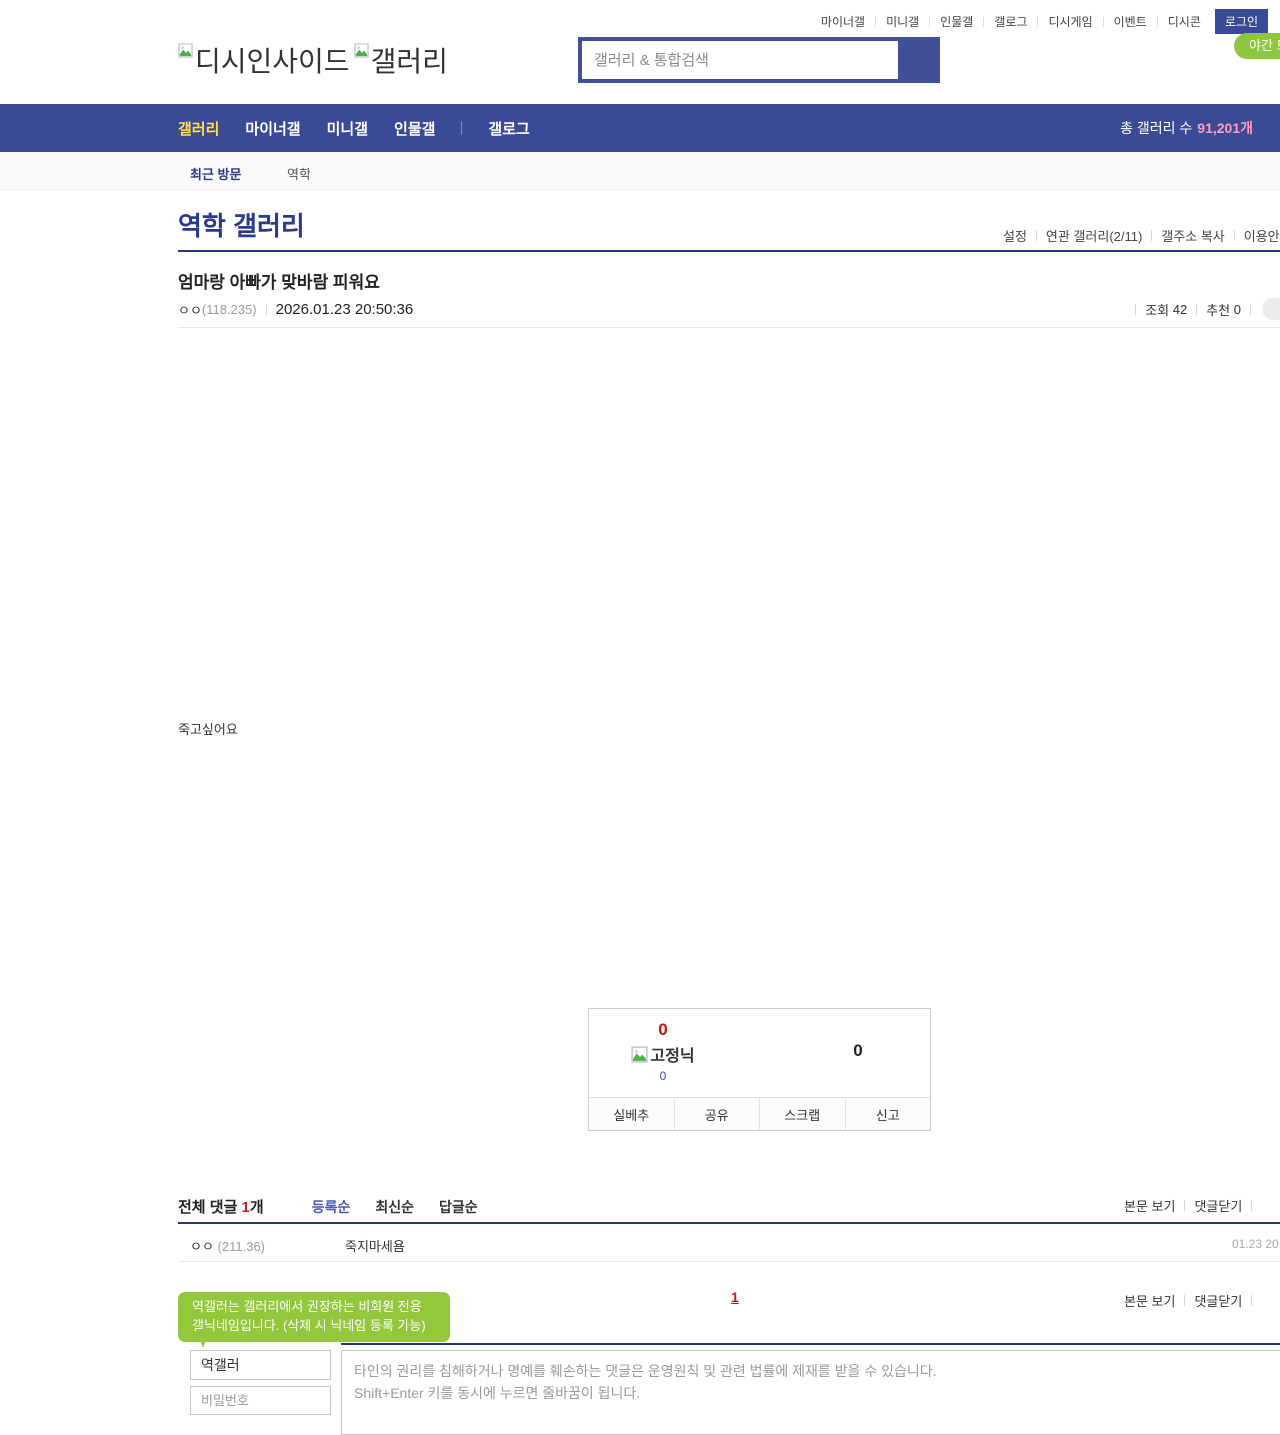 The height and width of the screenshot is (1435, 1280). Describe the element at coordinates (198, 128) in the screenshot. I see `nav-gallery: 갤러리` at that location.